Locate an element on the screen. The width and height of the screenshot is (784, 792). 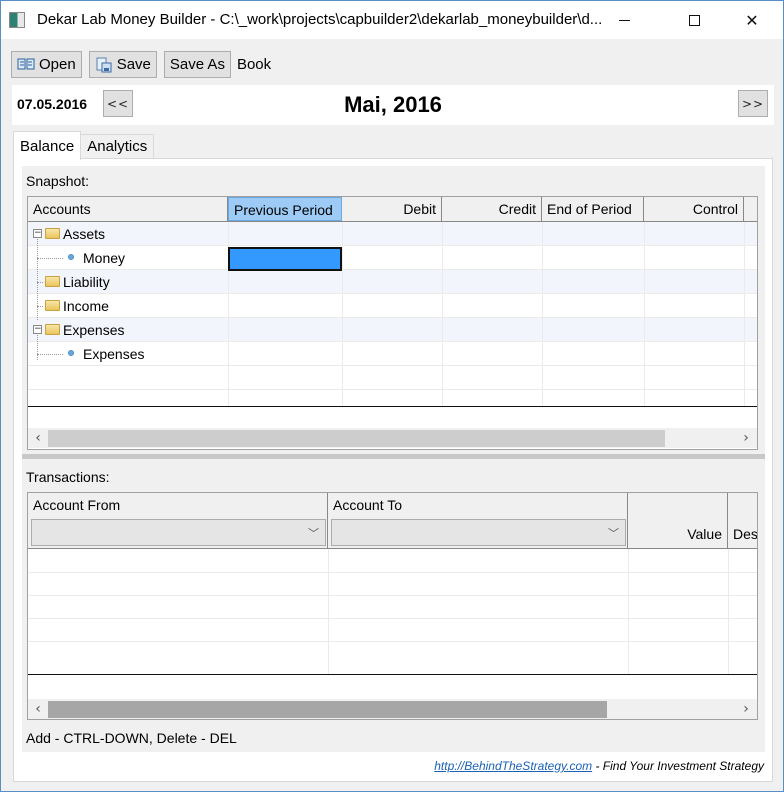
column-header-previous-period: Previous Period is located at coordinates (285, 209).